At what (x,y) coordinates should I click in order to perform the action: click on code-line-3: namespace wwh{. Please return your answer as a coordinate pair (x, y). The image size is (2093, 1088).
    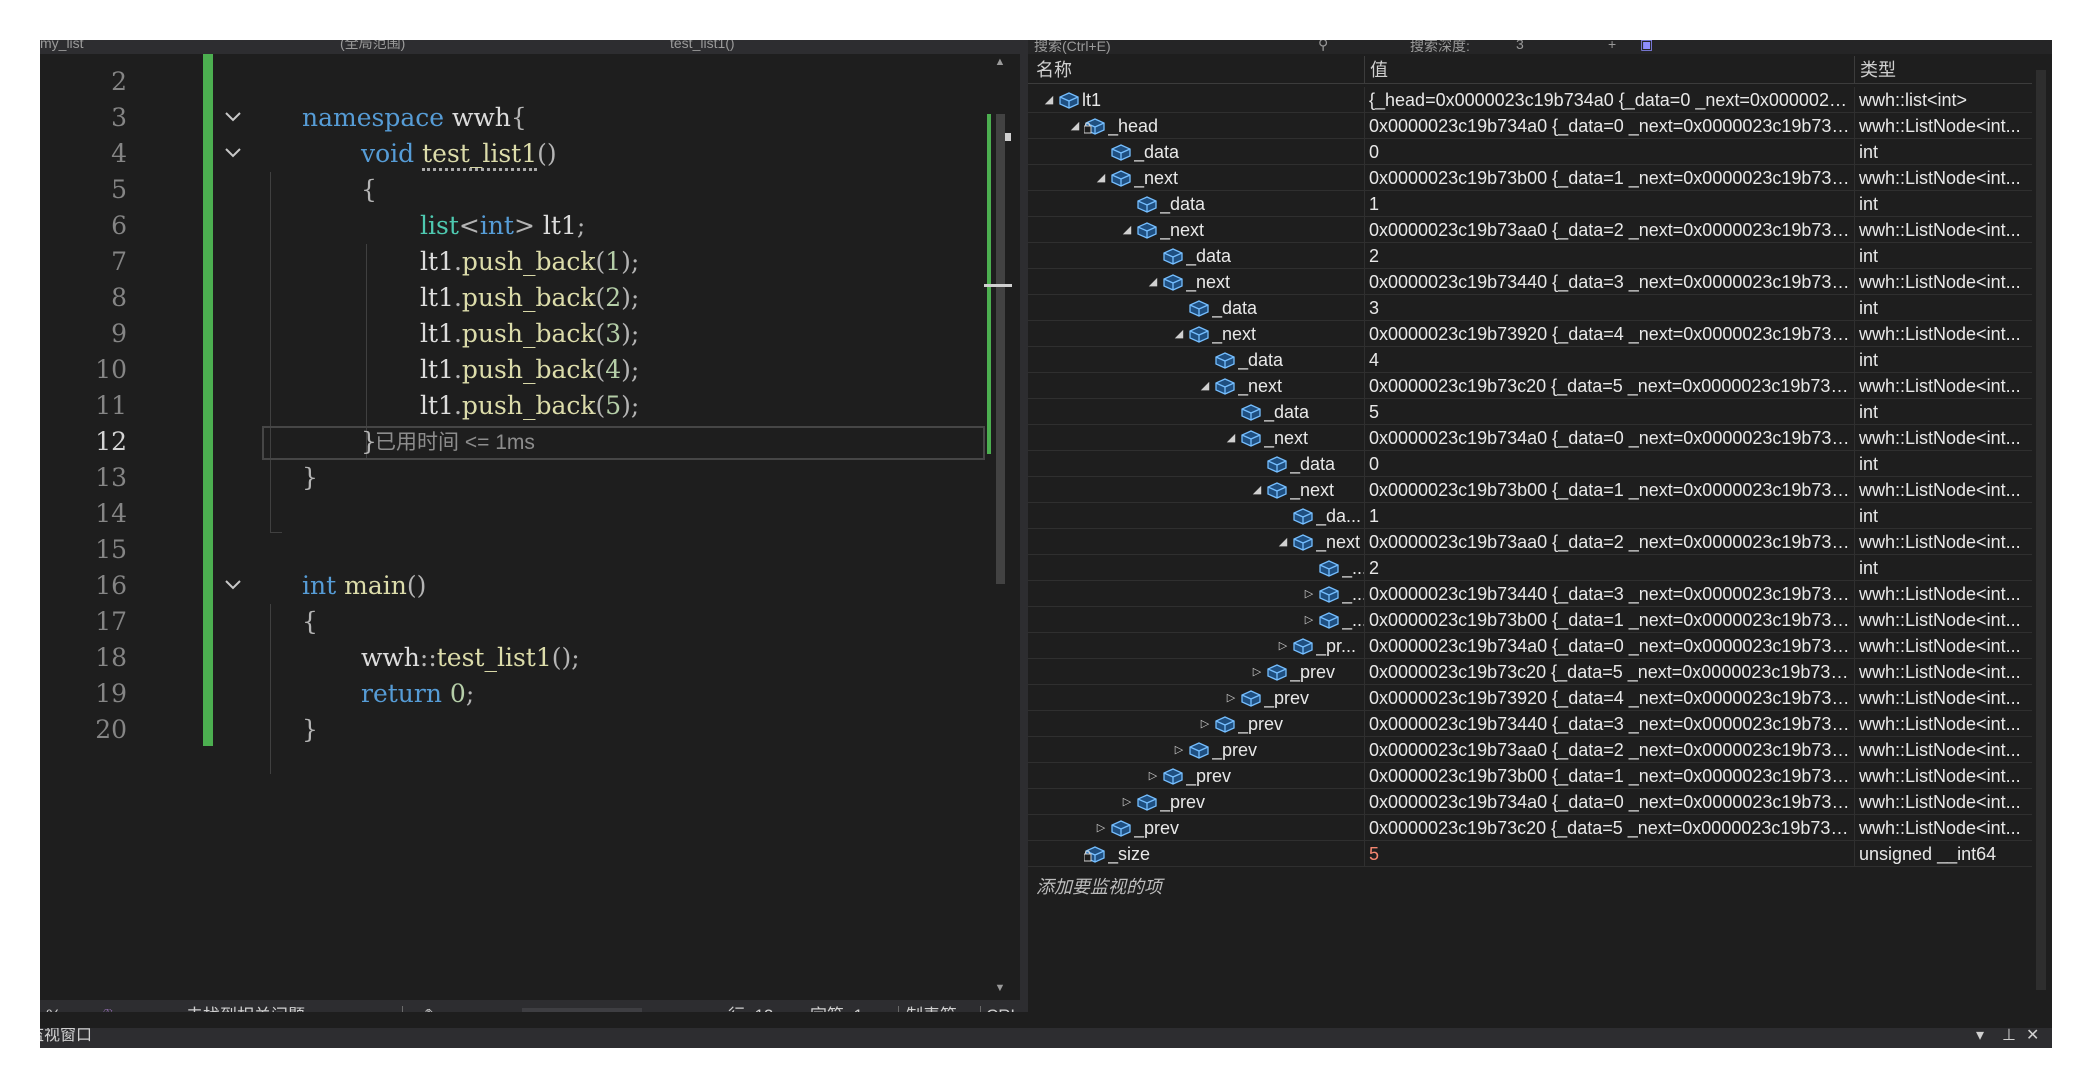
    Looking at the image, I should click on (414, 118).